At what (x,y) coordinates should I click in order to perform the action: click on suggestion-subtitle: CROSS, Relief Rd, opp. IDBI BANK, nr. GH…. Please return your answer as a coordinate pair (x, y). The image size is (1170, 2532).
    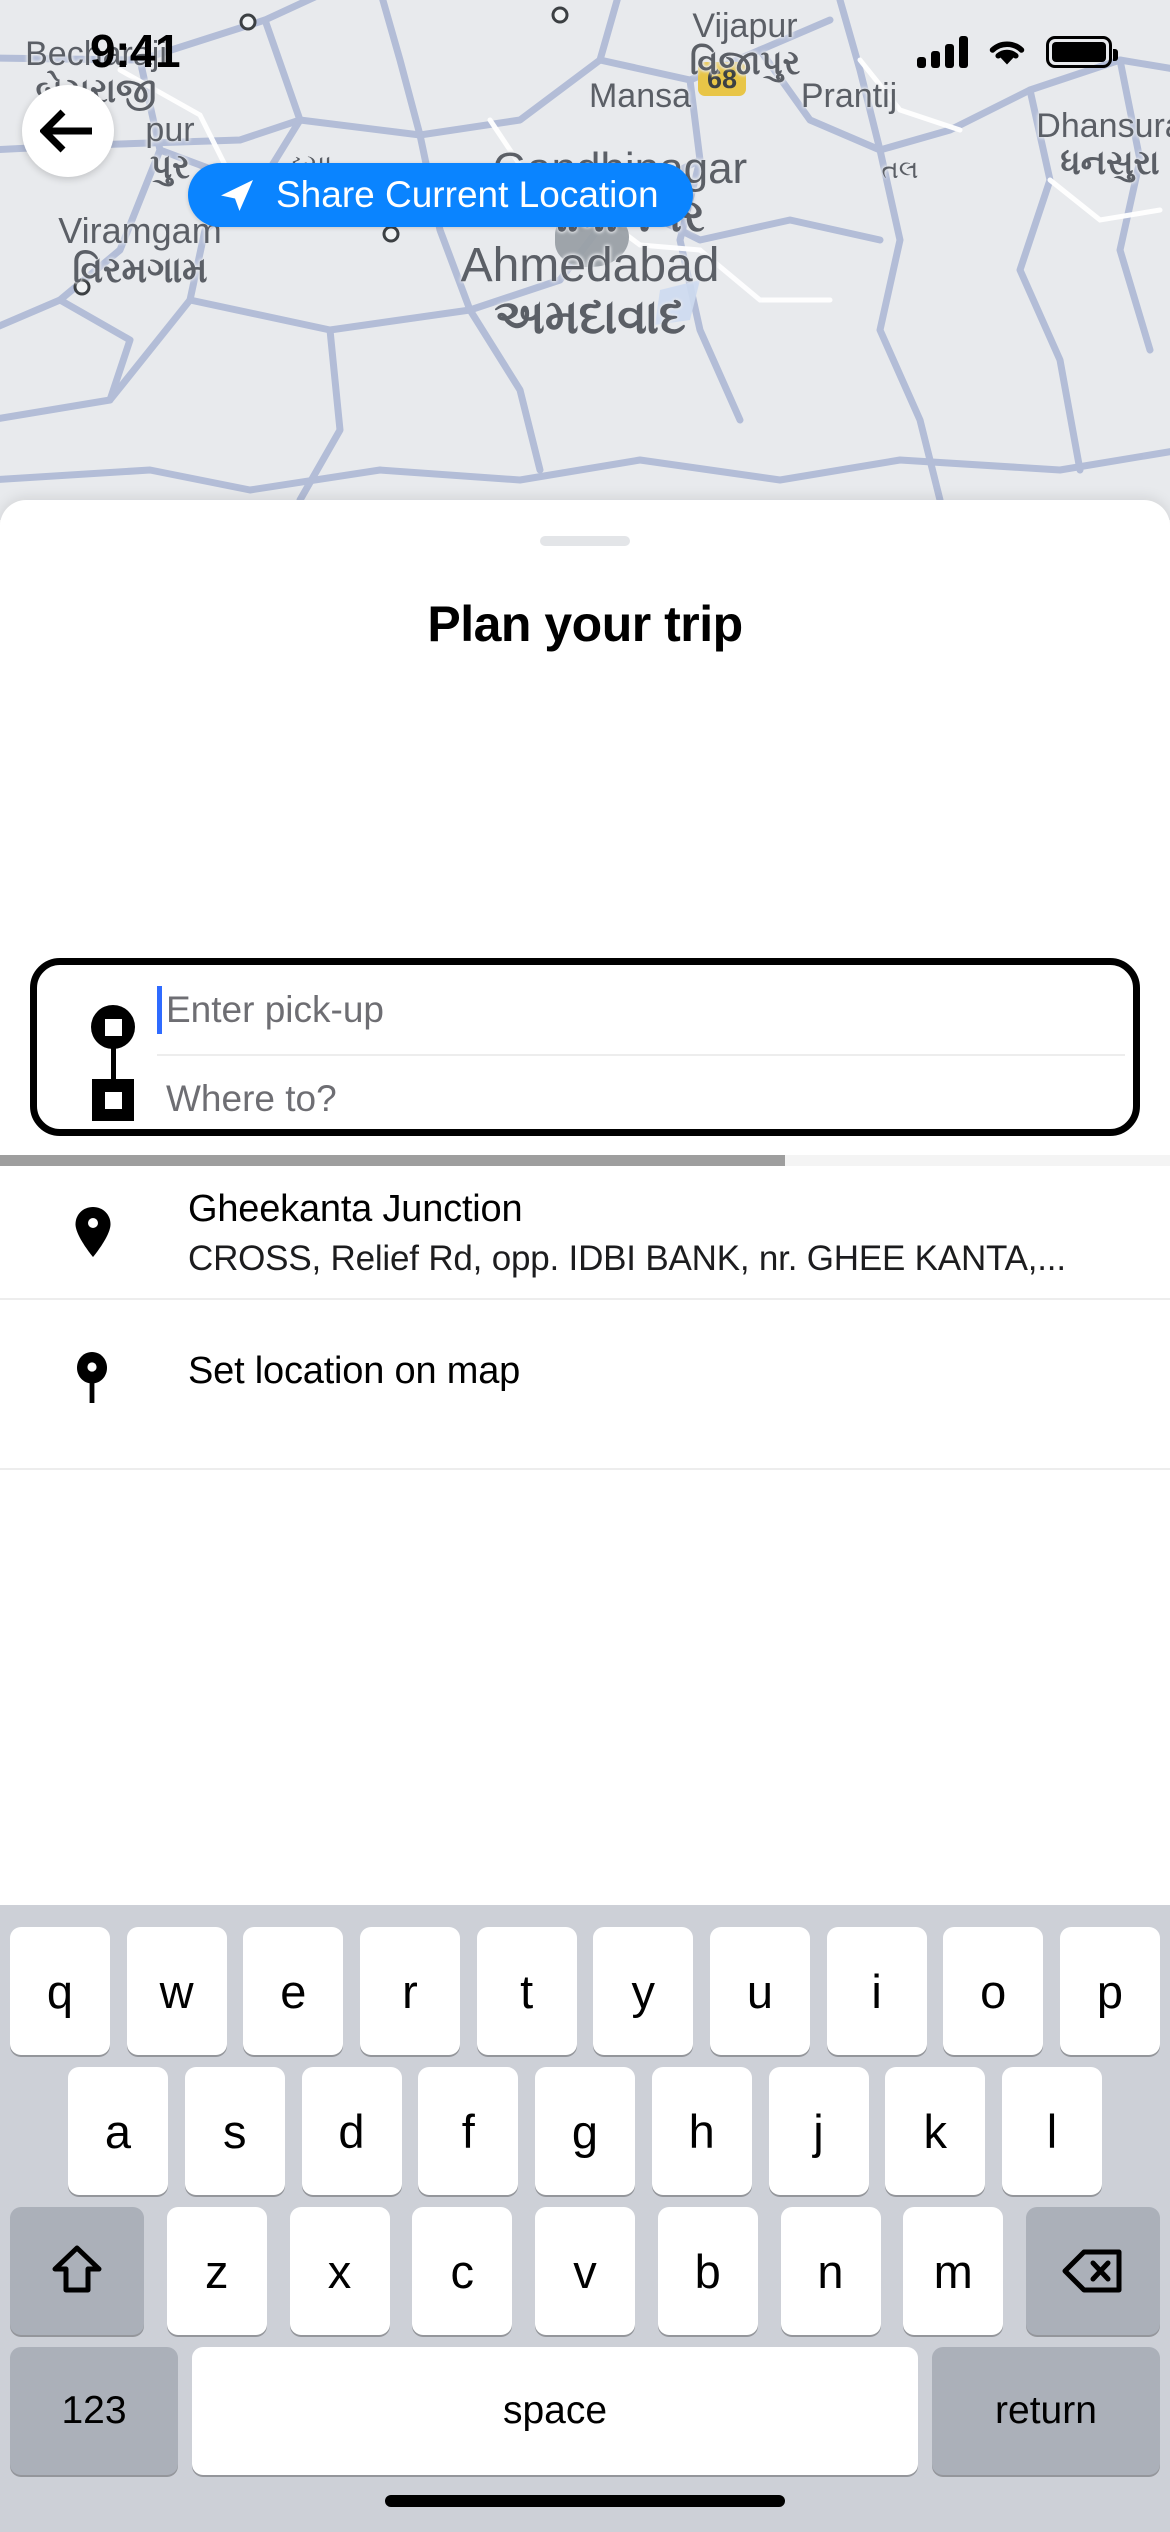
    Looking at the image, I should click on (627, 1258).